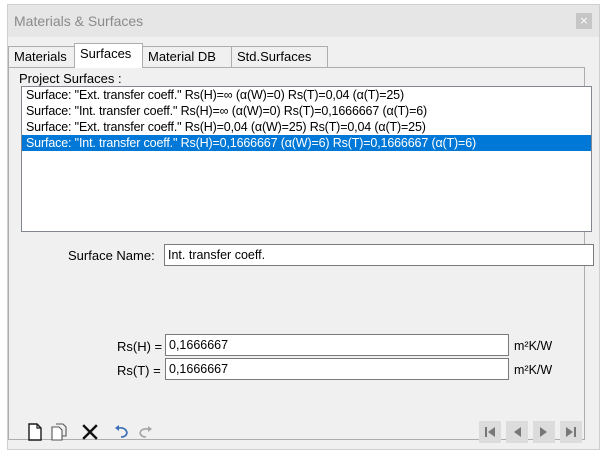 The width and height of the screenshot is (607, 454). I want to click on copy-button, so click(59, 432).